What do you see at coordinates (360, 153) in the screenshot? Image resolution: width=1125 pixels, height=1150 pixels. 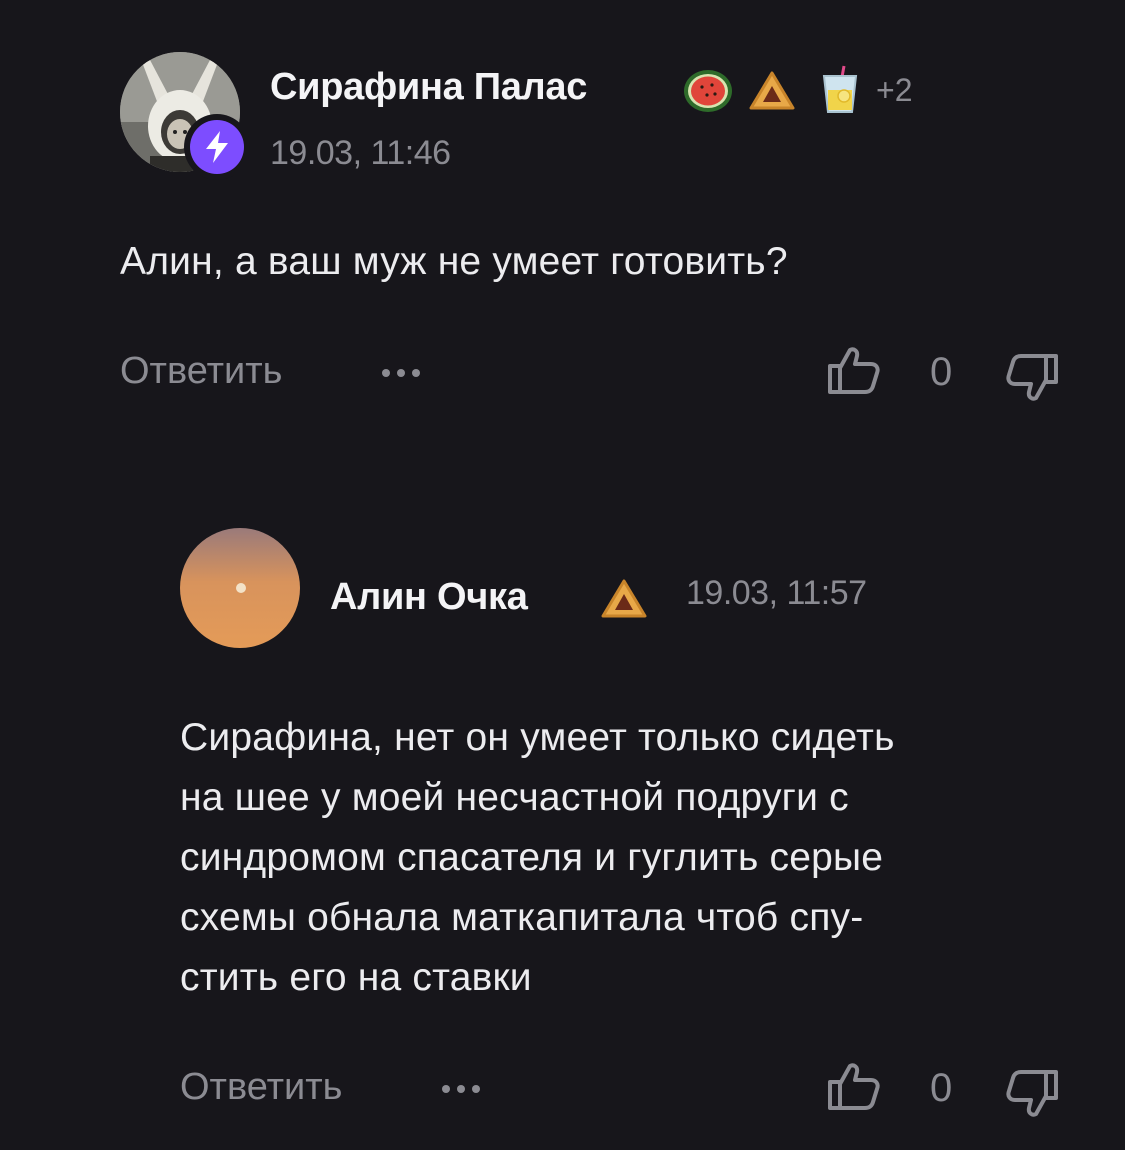 I see `timestamp: 19.03, 11:46` at bounding box center [360, 153].